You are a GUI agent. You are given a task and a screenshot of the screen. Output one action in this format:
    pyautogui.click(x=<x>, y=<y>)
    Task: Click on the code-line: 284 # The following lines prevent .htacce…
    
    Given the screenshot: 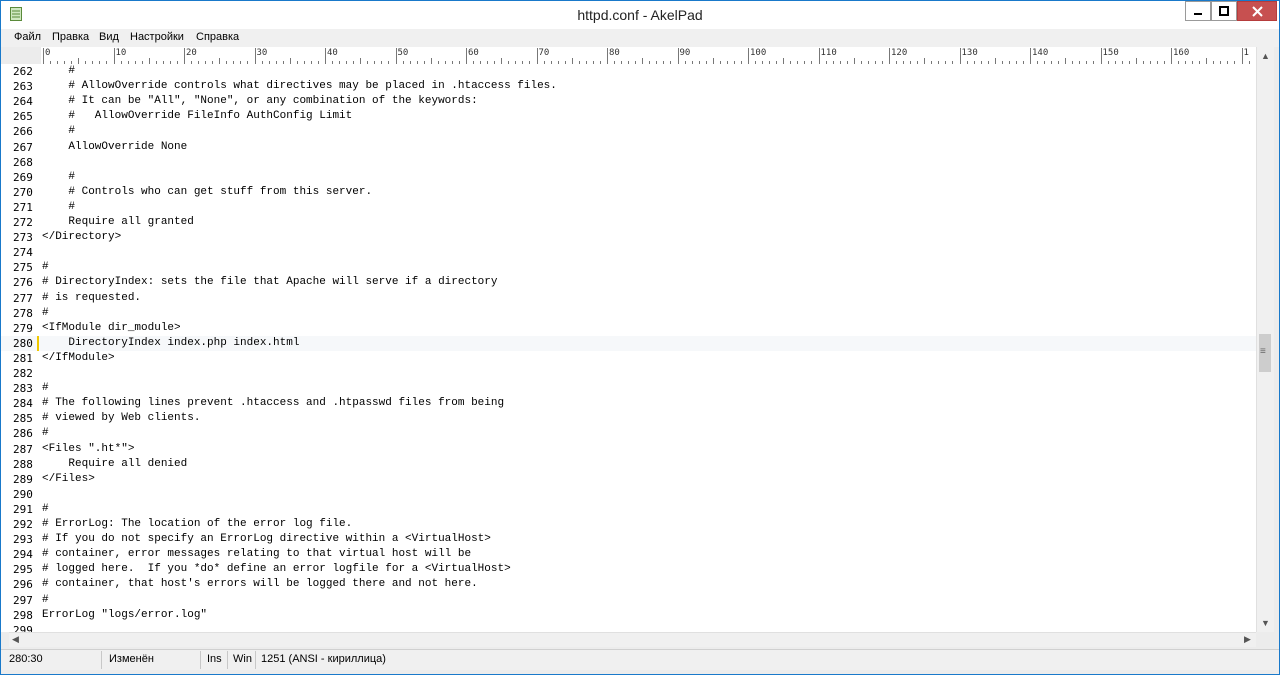 What is the action you would take?
    pyautogui.click(x=628, y=403)
    